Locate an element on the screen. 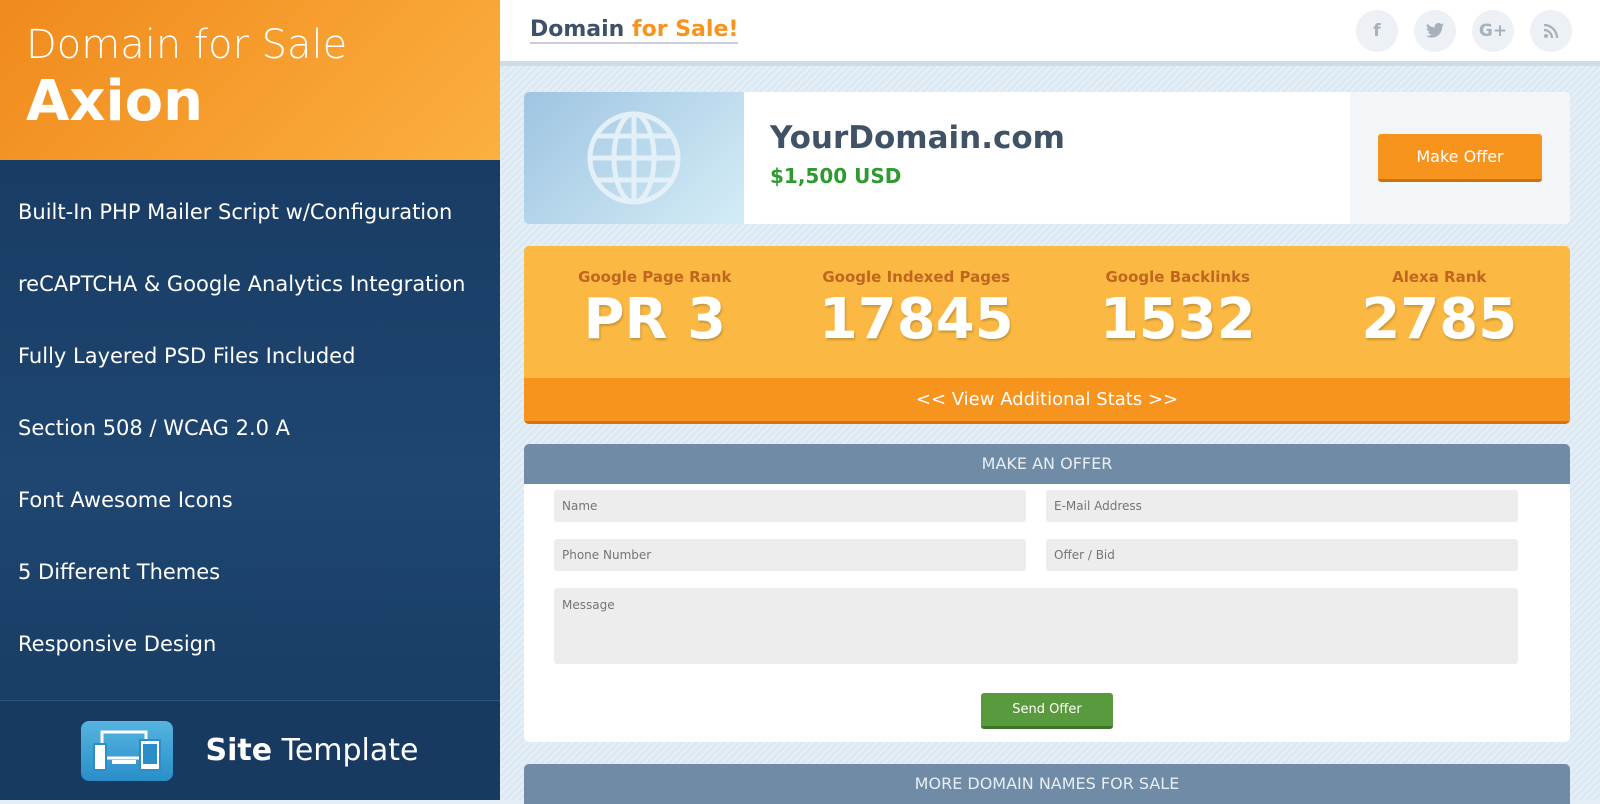  form-title: MAKE AN OFFER is located at coordinates (1047, 464).